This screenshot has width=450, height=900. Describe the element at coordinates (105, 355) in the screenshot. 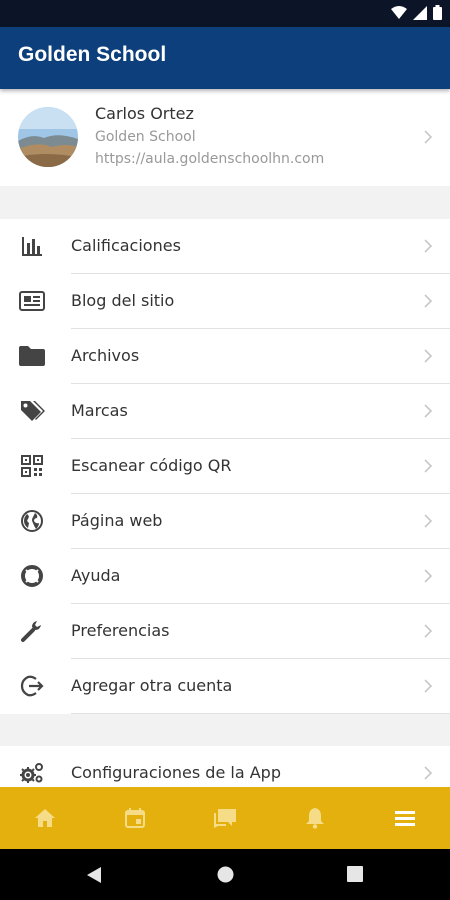

I see `menu-item-label: Archivos` at that location.